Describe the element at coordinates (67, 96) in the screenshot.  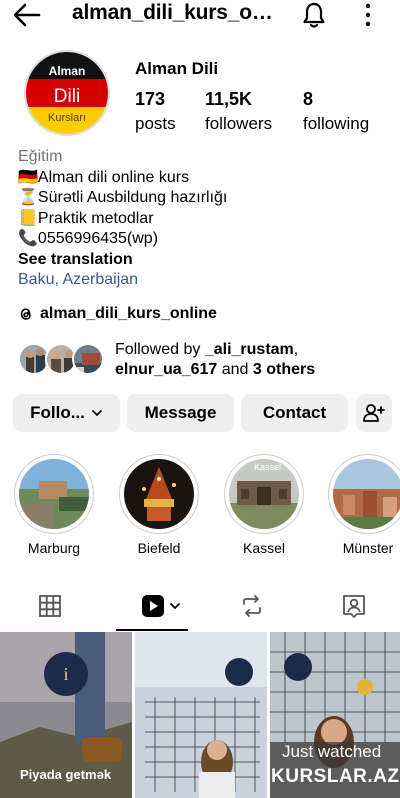
I see `avatar-text-line-2: Dili` at that location.